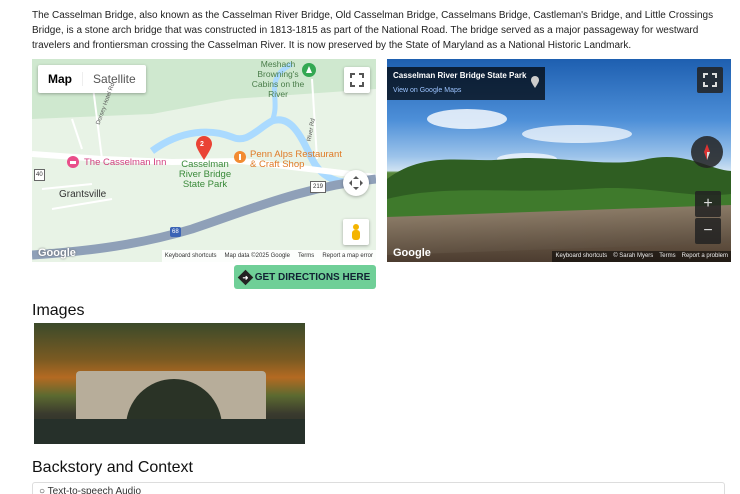 The image size is (740, 494). Describe the element at coordinates (240, 157) in the screenshot. I see `restaurant-icon` at that location.